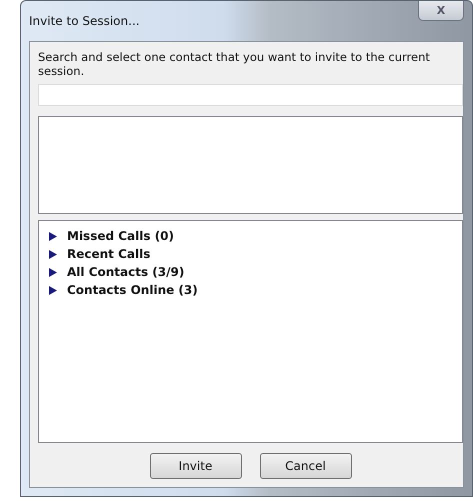 Image resolution: width=473 pixels, height=501 pixels. Describe the element at coordinates (132, 290) in the screenshot. I see `tree-item-label: Contacts Online (3)` at that location.